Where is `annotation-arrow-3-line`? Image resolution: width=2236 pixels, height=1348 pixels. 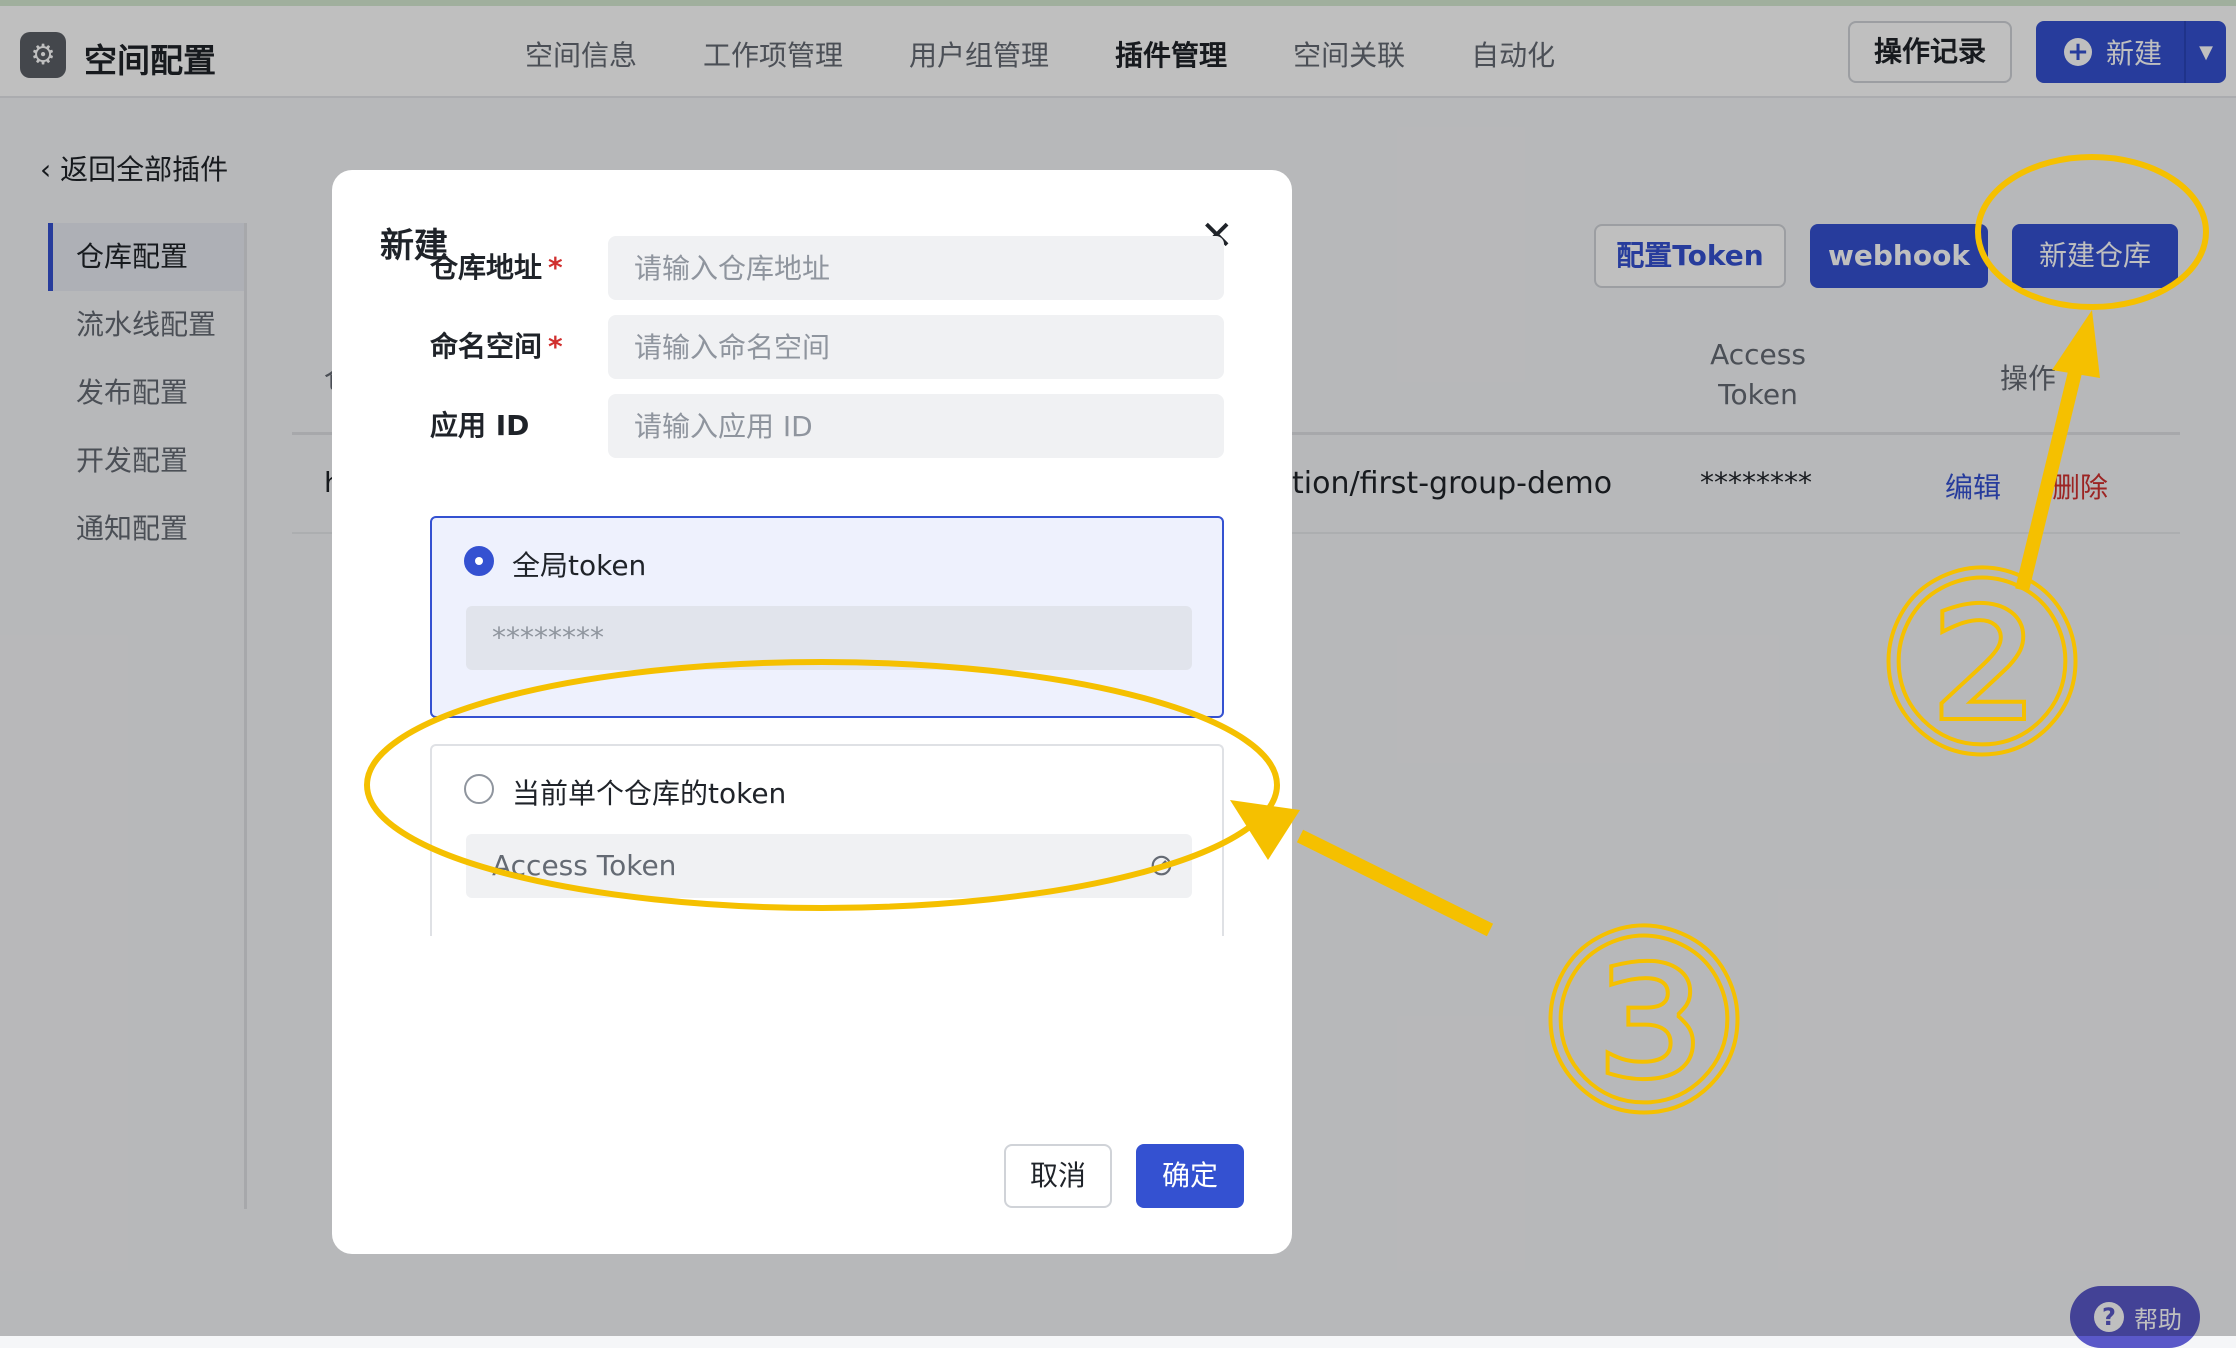
annotation-arrow-3-line is located at coordinates (1395, 883).